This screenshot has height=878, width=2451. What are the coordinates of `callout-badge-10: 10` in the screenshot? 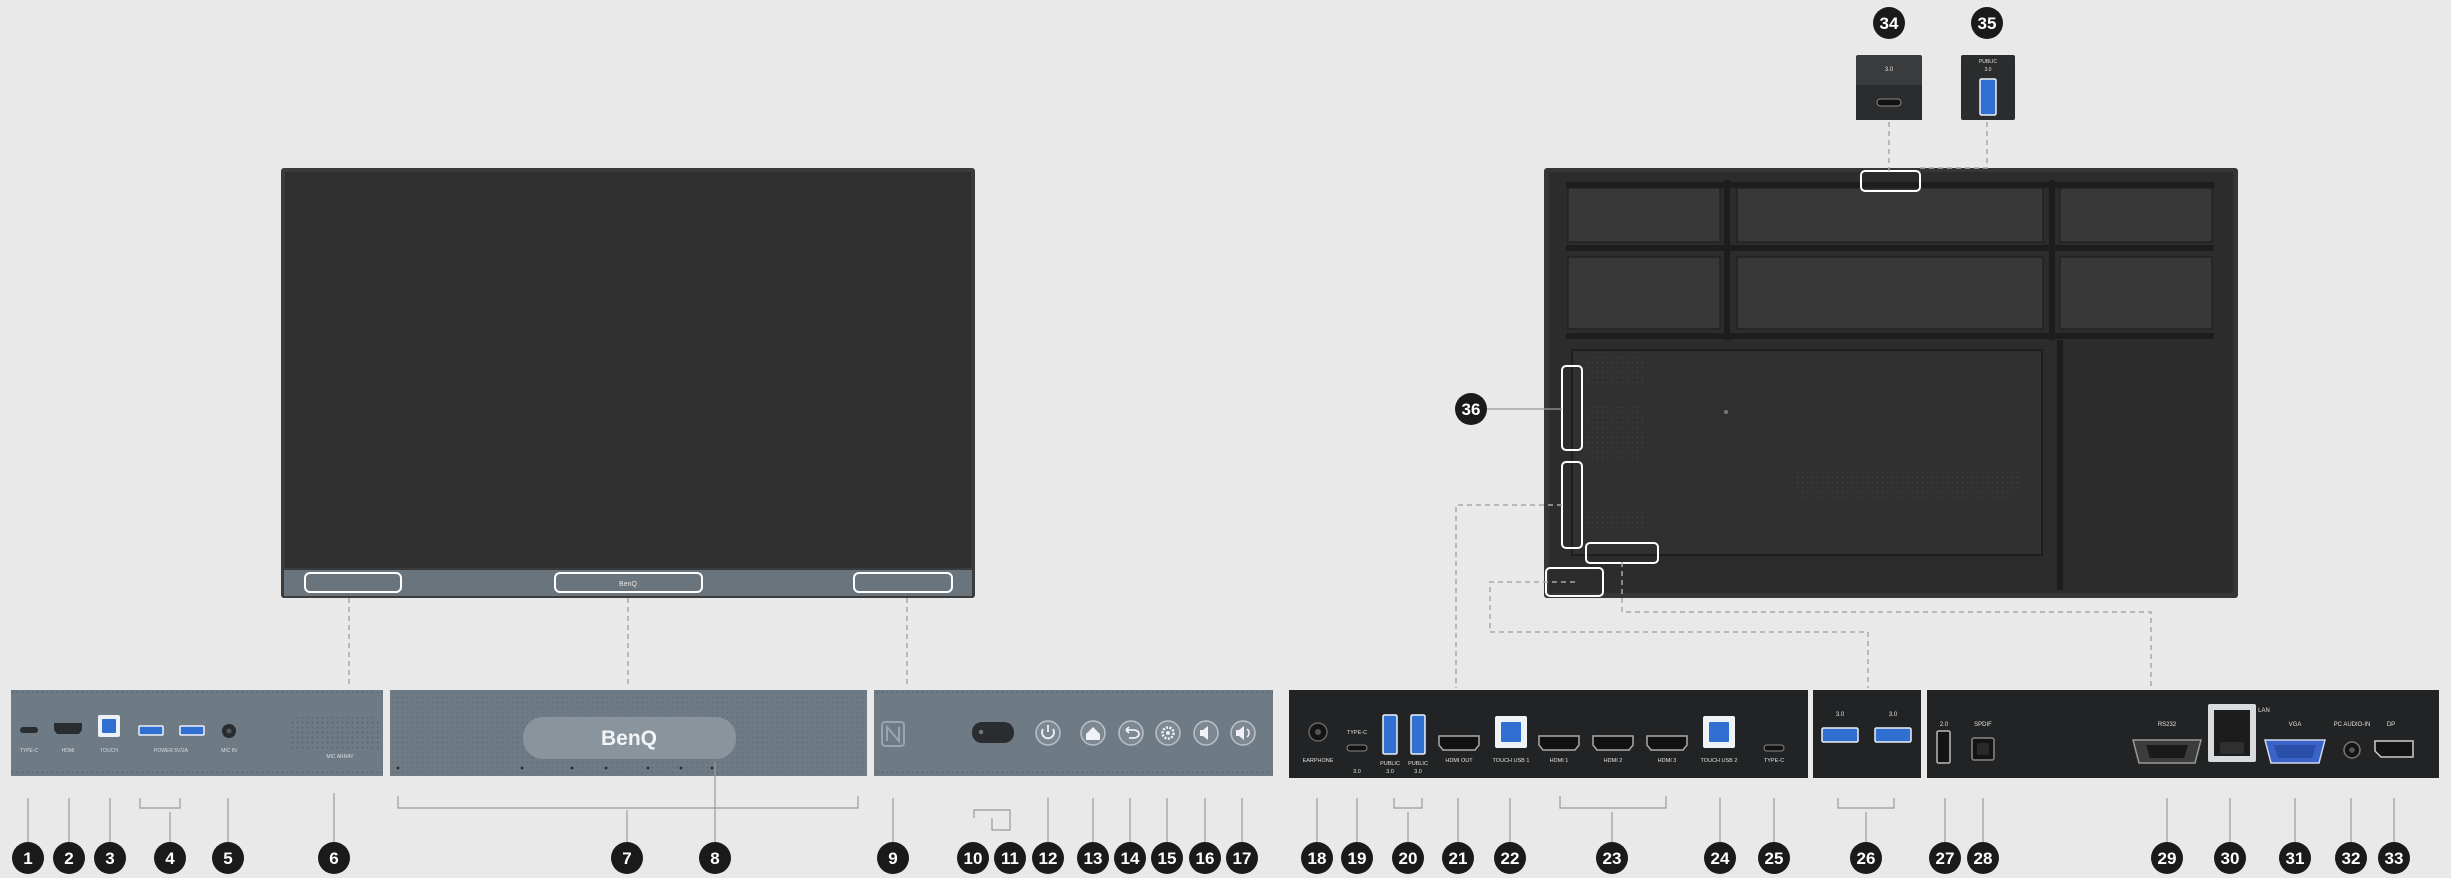 It's located at (973, 858).